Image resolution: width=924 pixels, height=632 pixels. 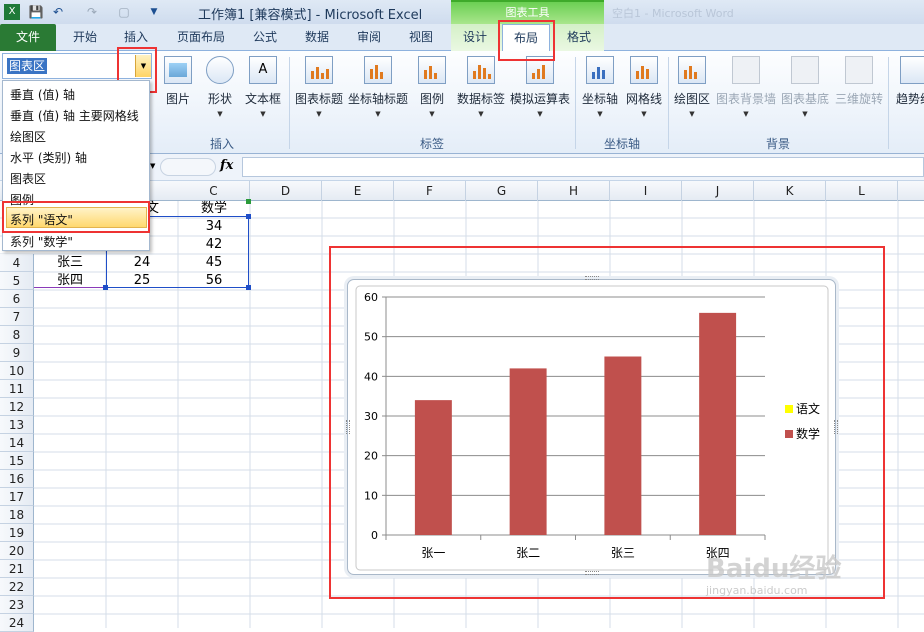 I want to click on axes-icon, so click(x=600, y=70).